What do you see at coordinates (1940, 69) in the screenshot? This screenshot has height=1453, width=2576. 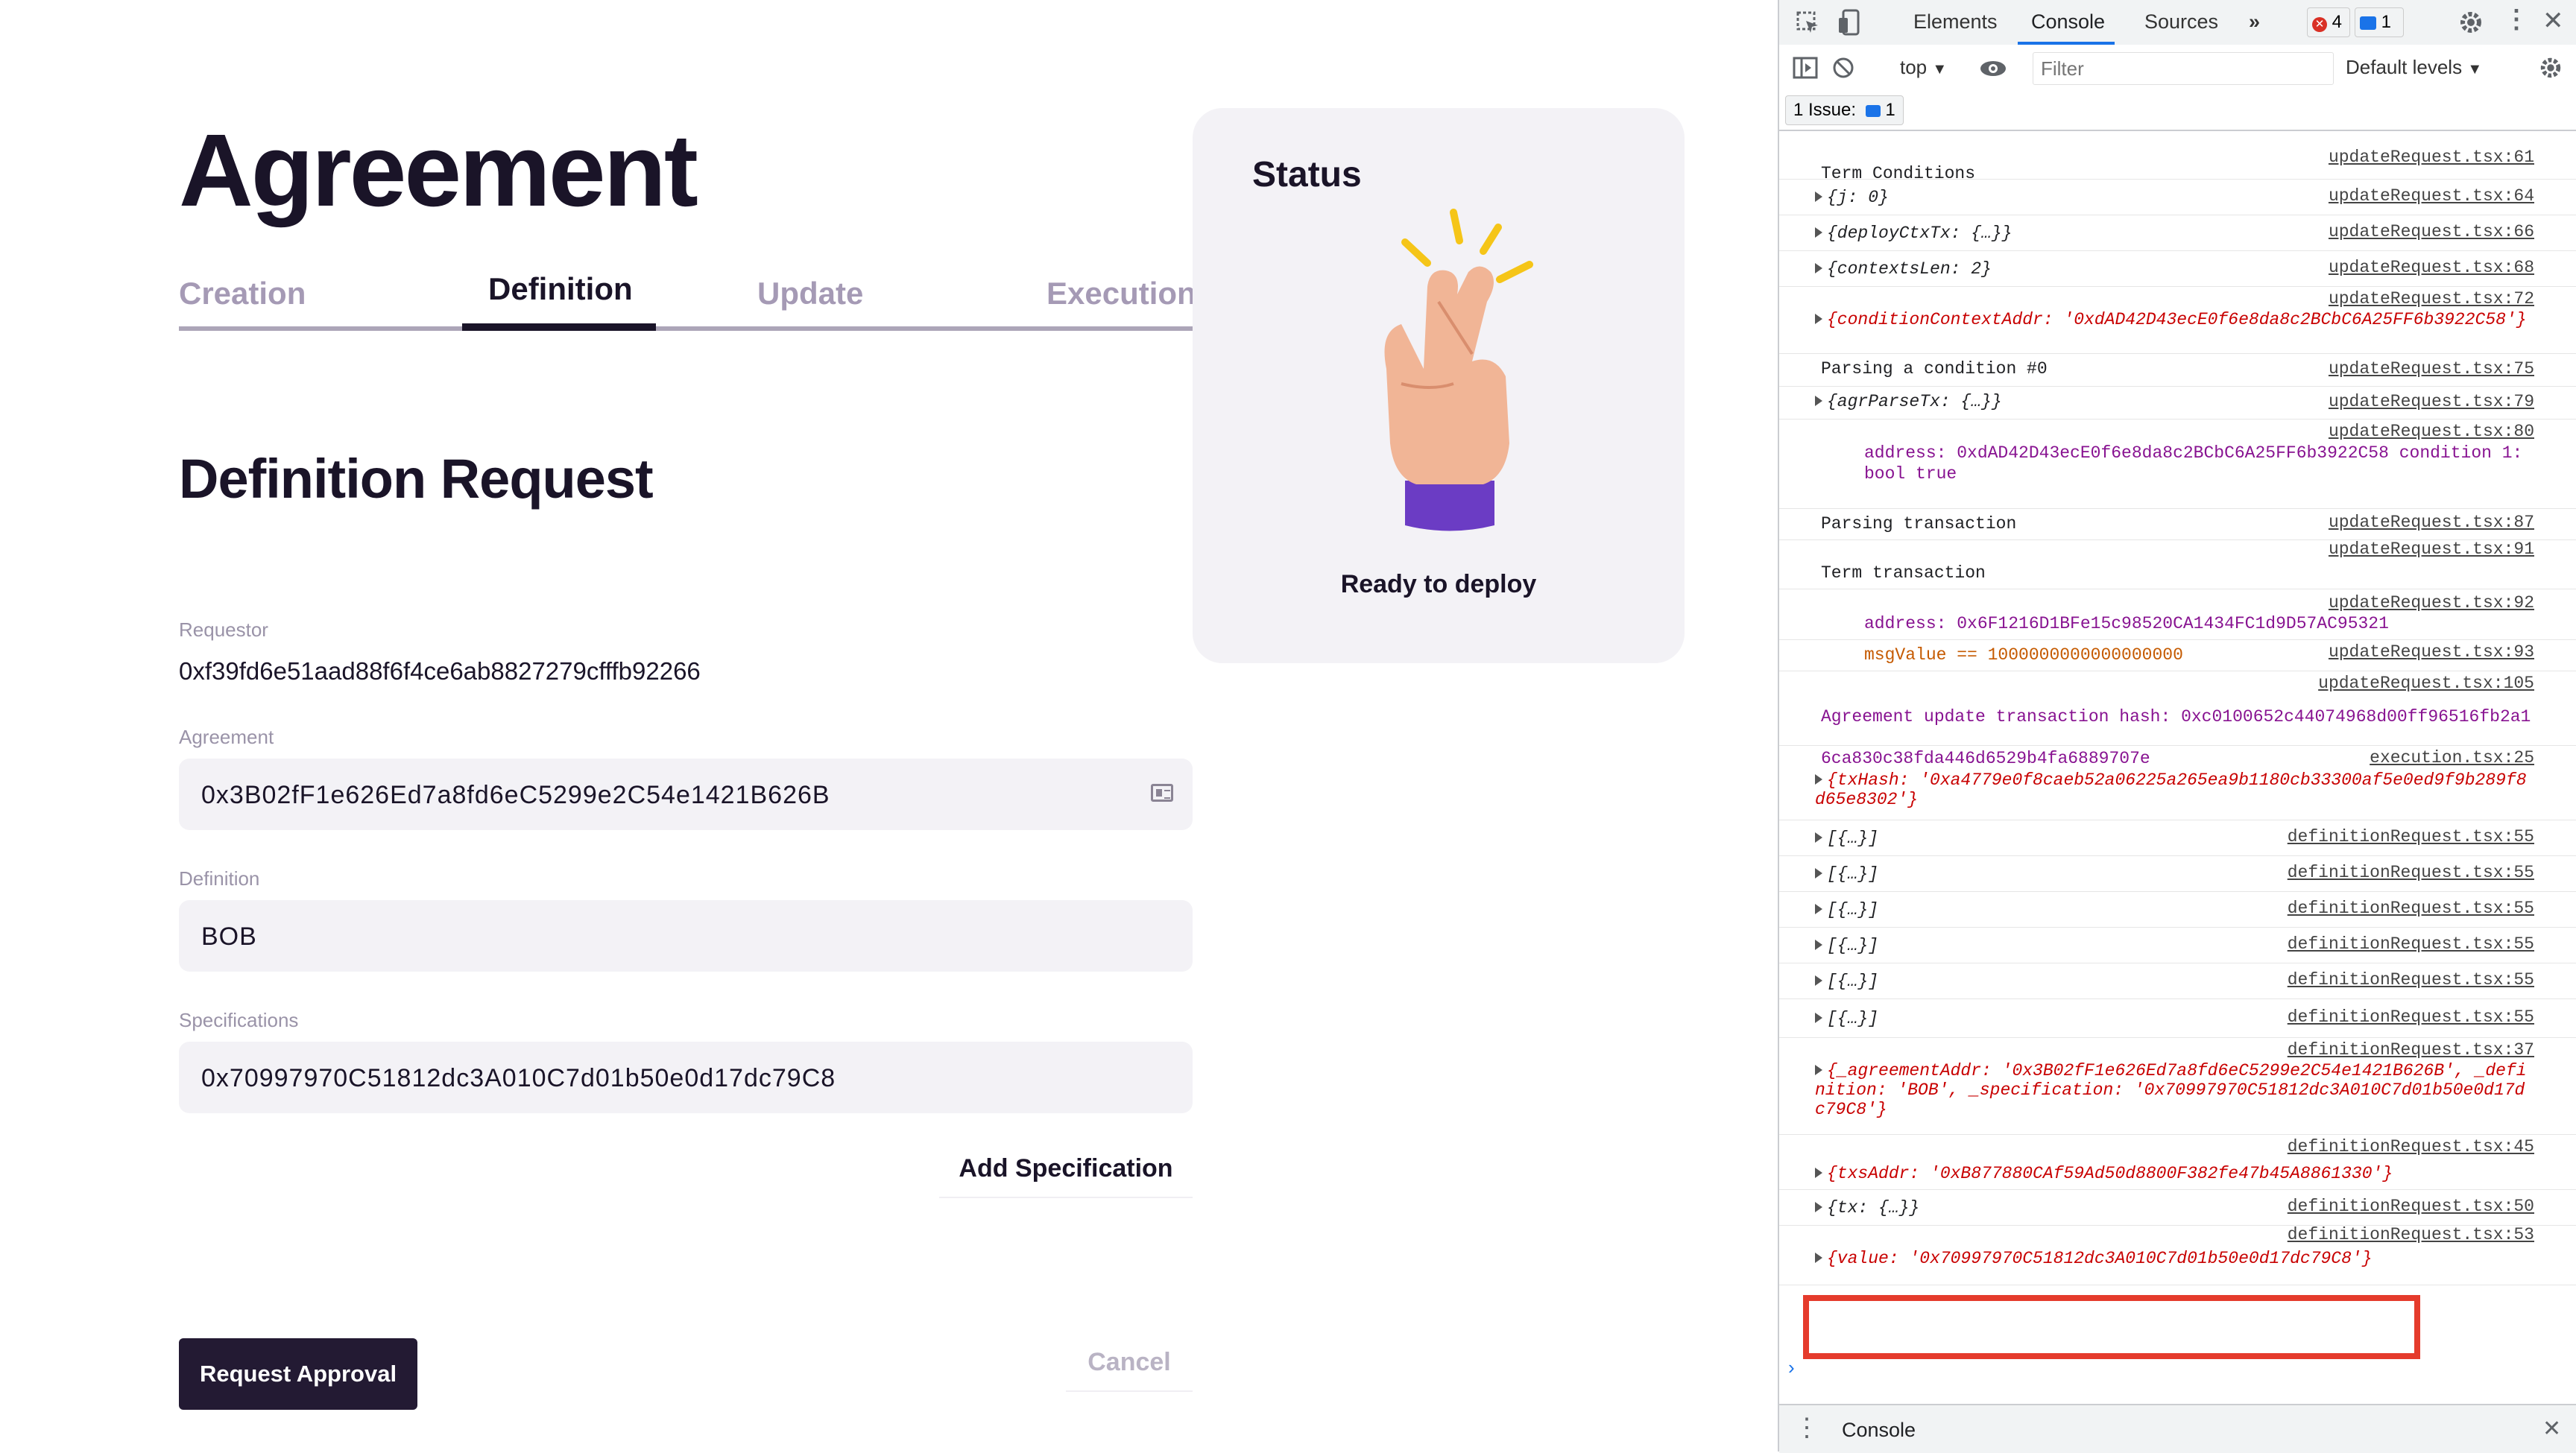 I see `chevron-down-icon: ▼` at bounding box center [1940, 69].